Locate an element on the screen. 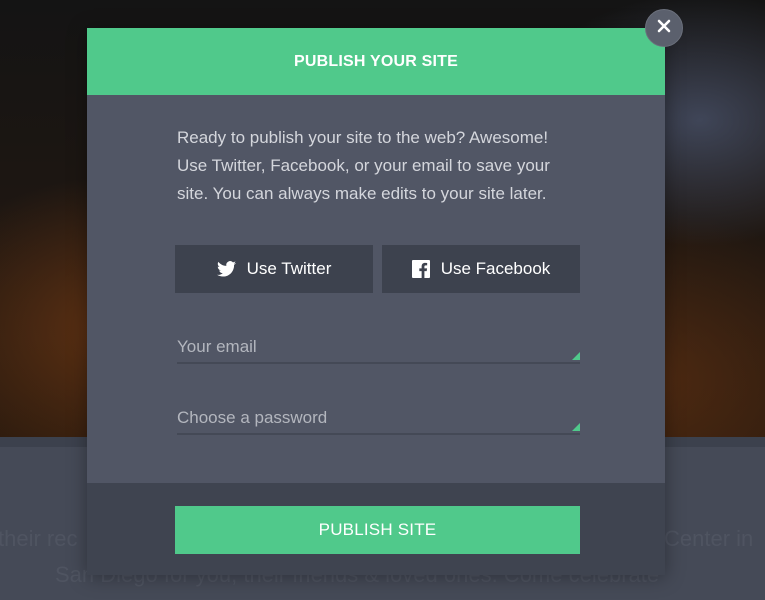 This screenshot has height=600, width=765. use-twitter-label: Use Twitter is located at coordinates (289, 268).